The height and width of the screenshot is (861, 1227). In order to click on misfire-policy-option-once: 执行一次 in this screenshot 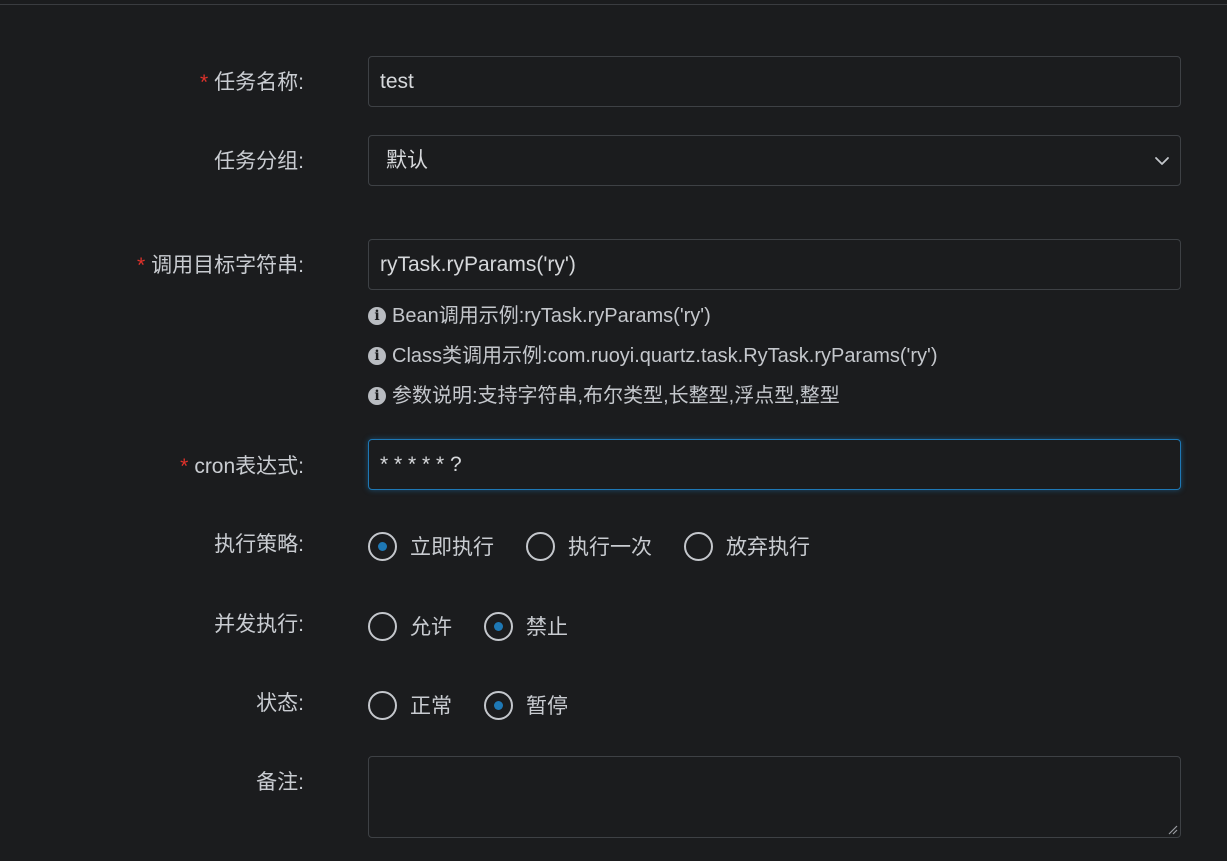, I will do `click(589, 546)`.